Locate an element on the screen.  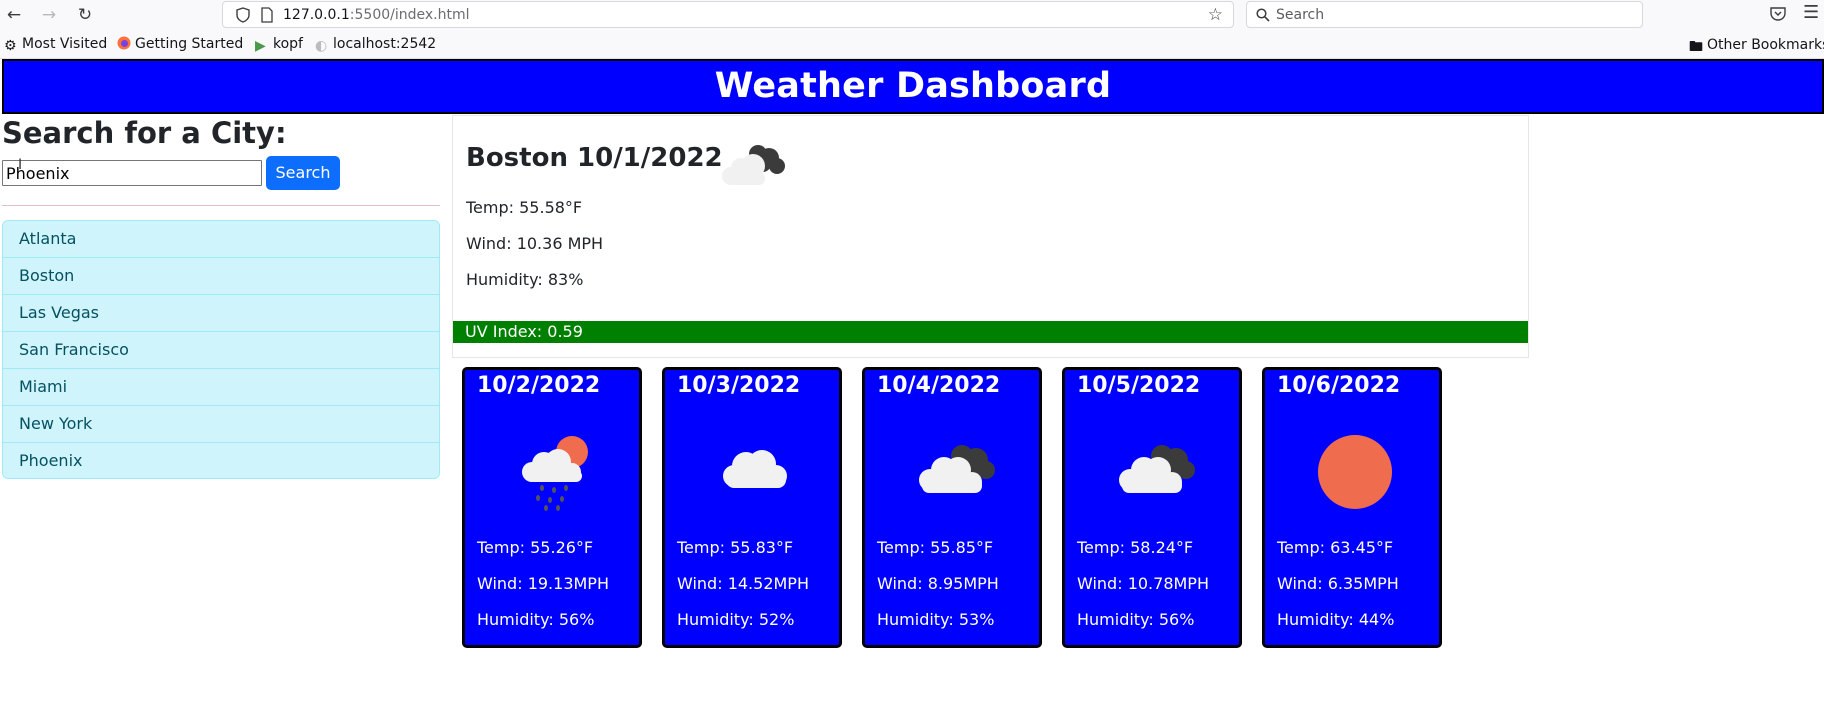
current-city-title: Boston 10/1/2022 is located at coordinates (594, 158).